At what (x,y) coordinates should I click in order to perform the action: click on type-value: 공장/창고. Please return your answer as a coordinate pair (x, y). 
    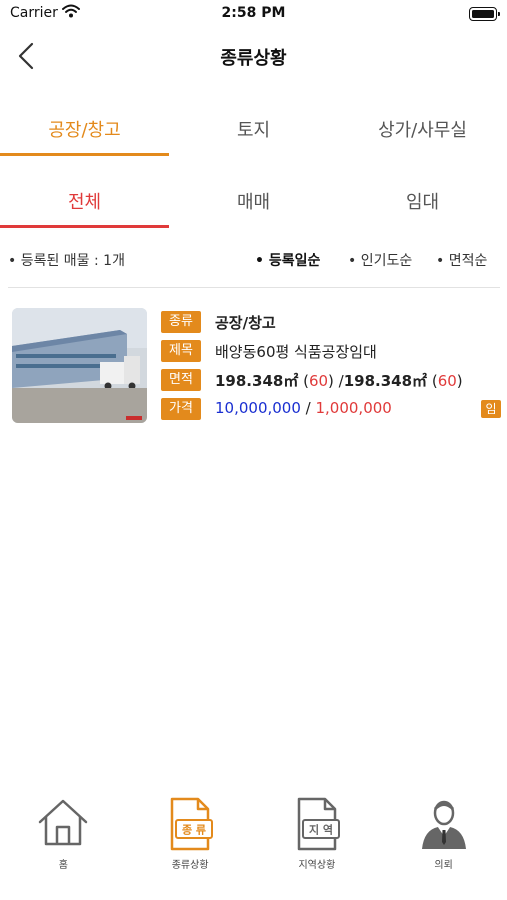
    Looking at the image, I should click on (245, 323).